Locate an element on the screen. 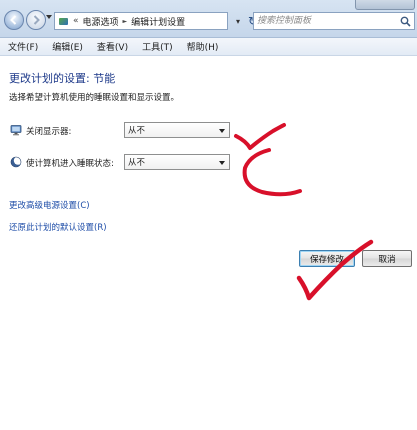 Image resolution: width=417 pixels, height=430 pixels. menu-file: 文件(F) is located at coordinates (22, 46).